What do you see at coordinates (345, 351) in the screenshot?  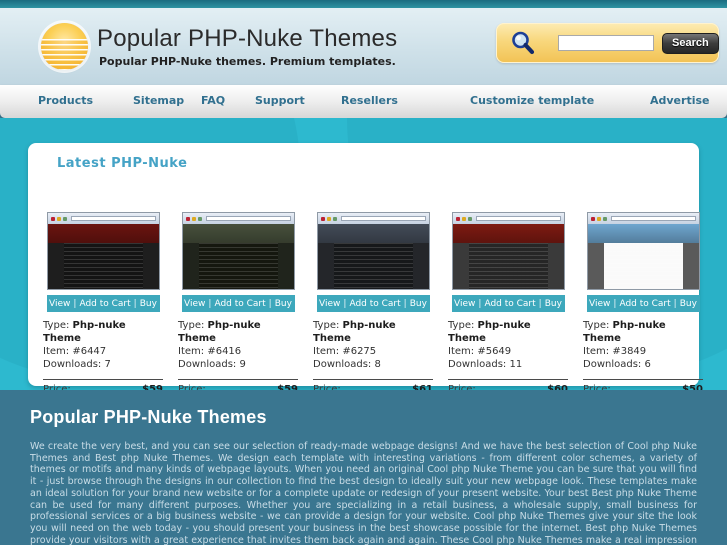 I see `item-line: Item: #6275` at bounding box center [345, 351].